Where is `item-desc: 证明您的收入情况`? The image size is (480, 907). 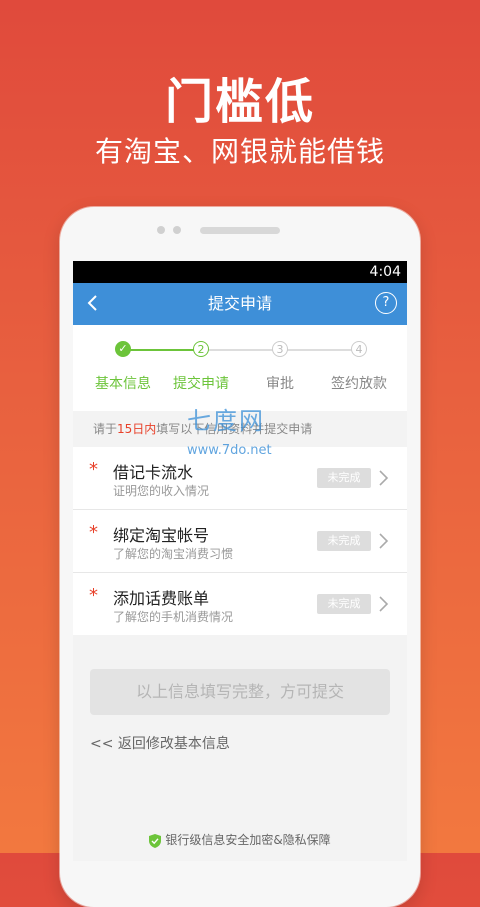 item-desc: 证明您的收入情况 is located at coordinates (161, 491).